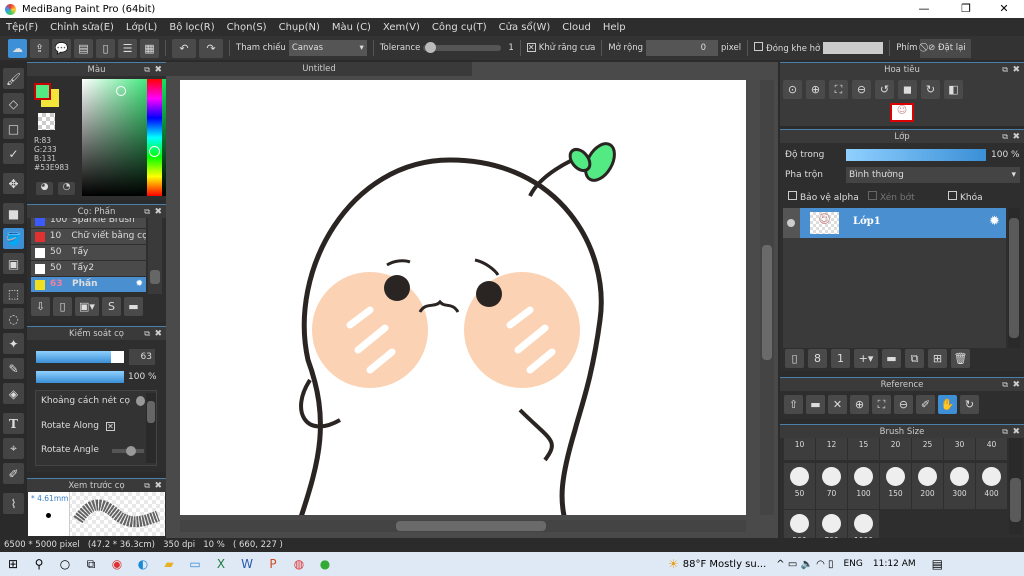 This screenshot has width=1024, height=576. I want to click on brush-size-item: 25, so click(927, 449).